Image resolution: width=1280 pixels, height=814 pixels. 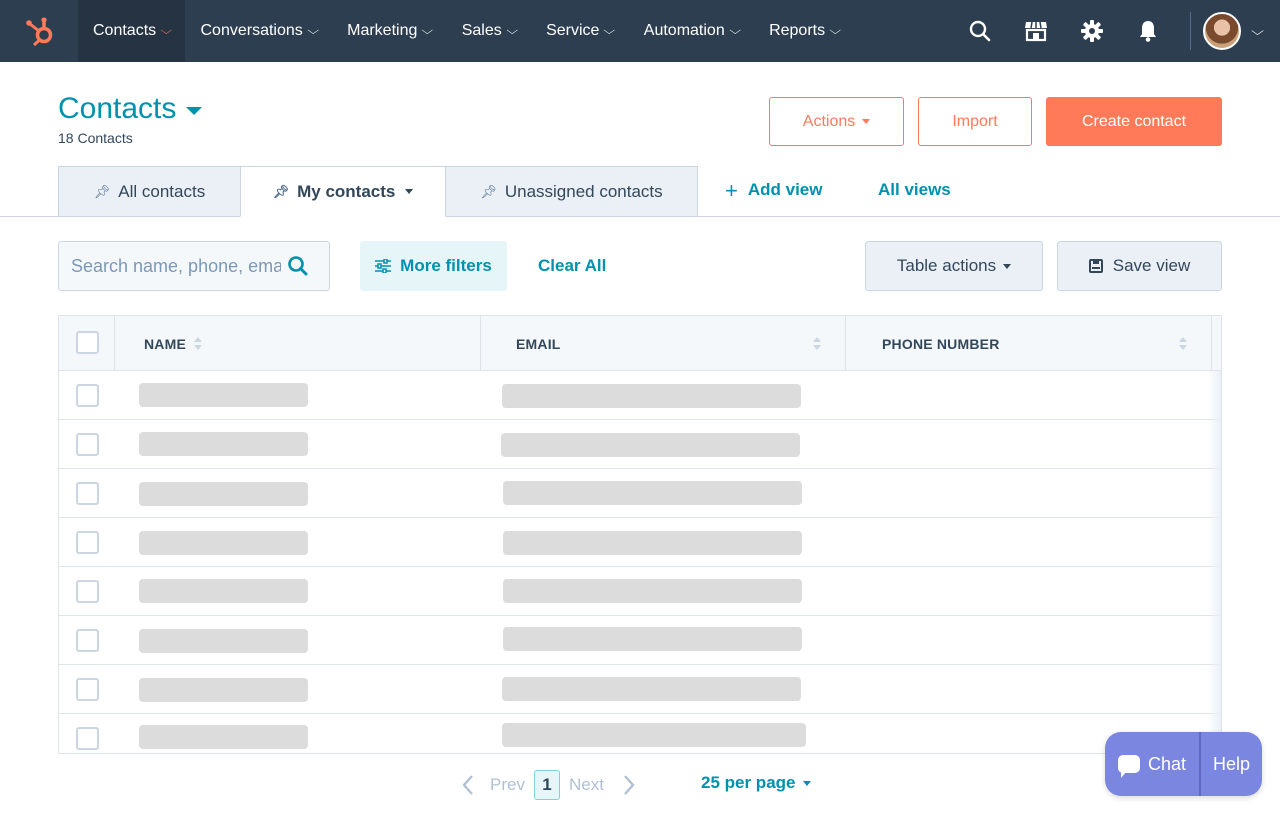 I want to click on nav-item-service: Service ⌵, so click(x=580, y=31).